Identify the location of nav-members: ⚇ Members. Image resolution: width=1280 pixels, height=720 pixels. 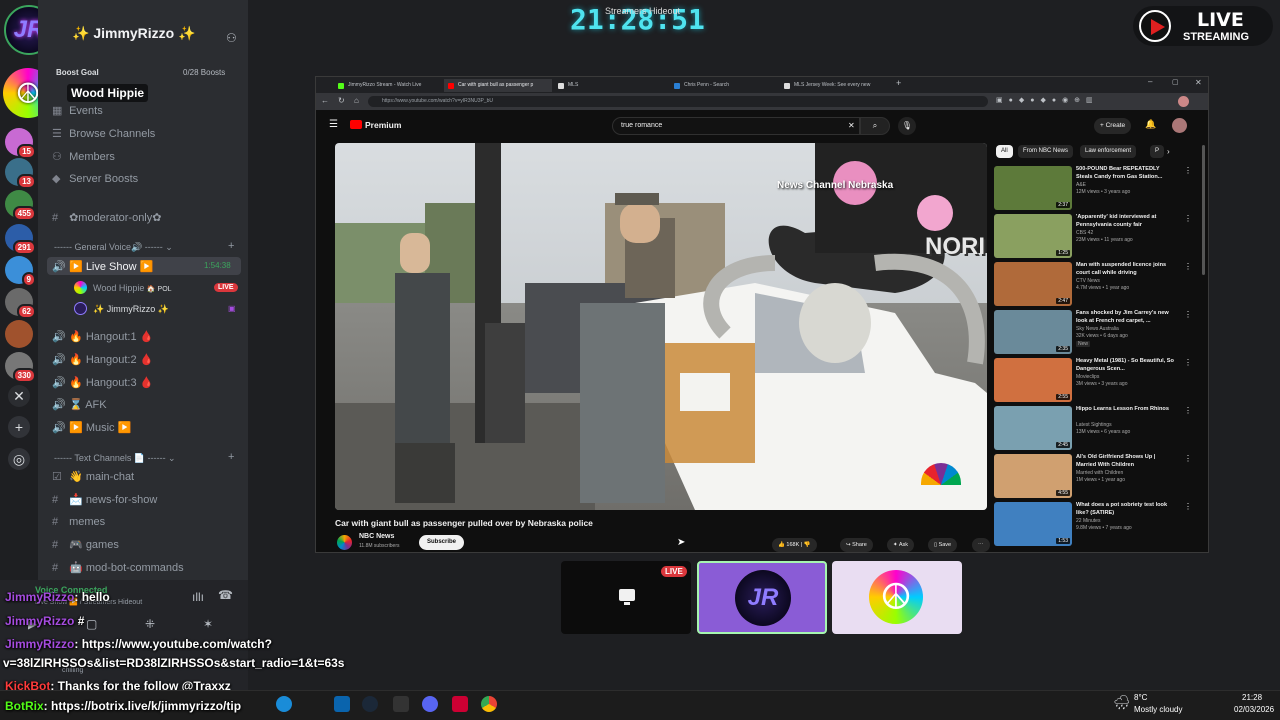
(83, 156).